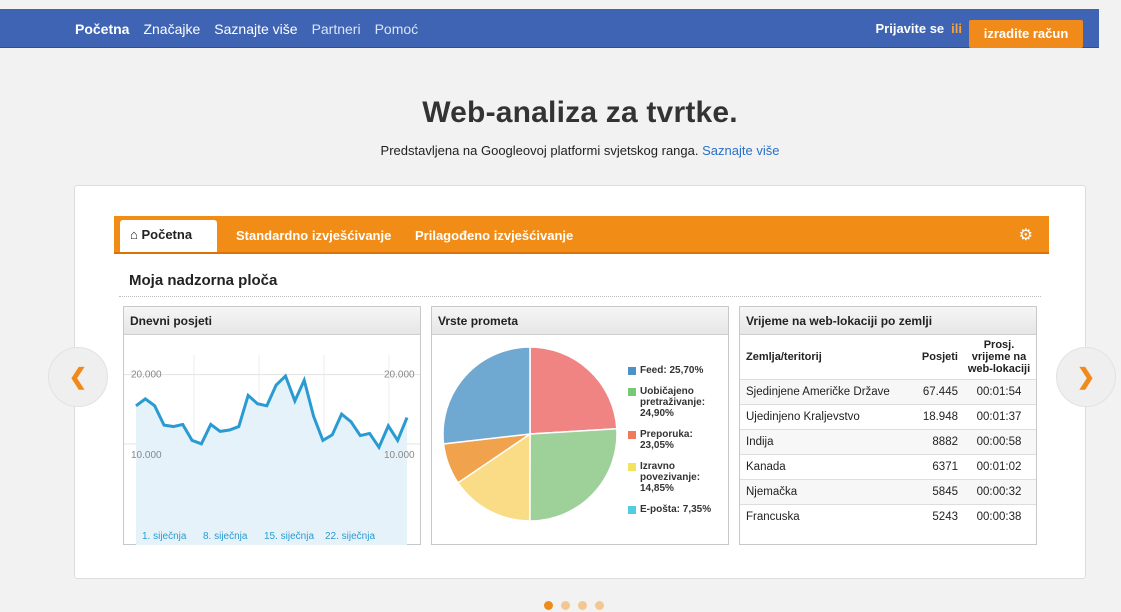  What do you see at coordinates (580, 112) in the screenshot?
I see `hero-title: Web-analiza za tvrtke.` at bounding box center [580, 112].